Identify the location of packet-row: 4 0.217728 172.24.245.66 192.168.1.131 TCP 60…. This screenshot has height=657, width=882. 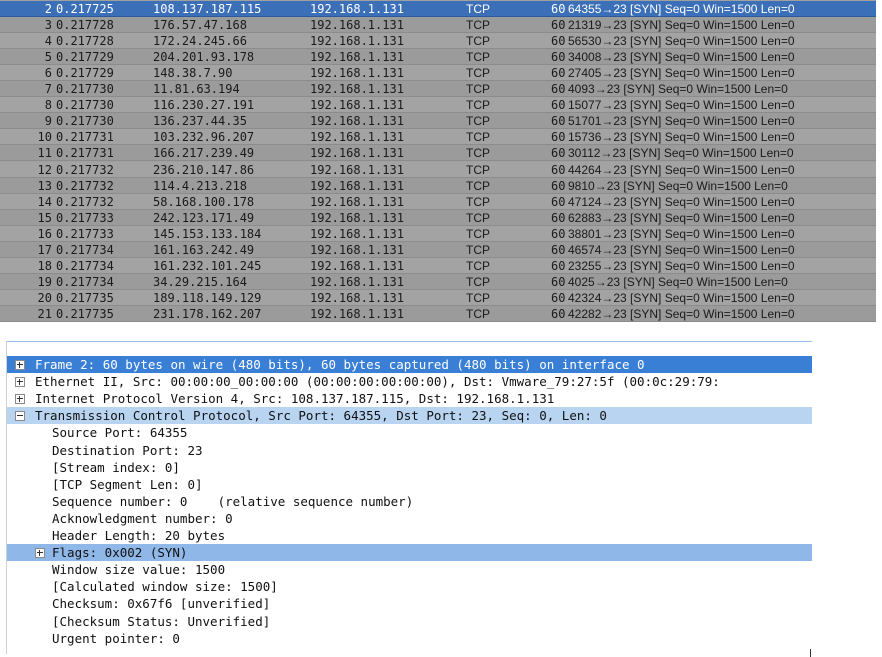
(438, 41).